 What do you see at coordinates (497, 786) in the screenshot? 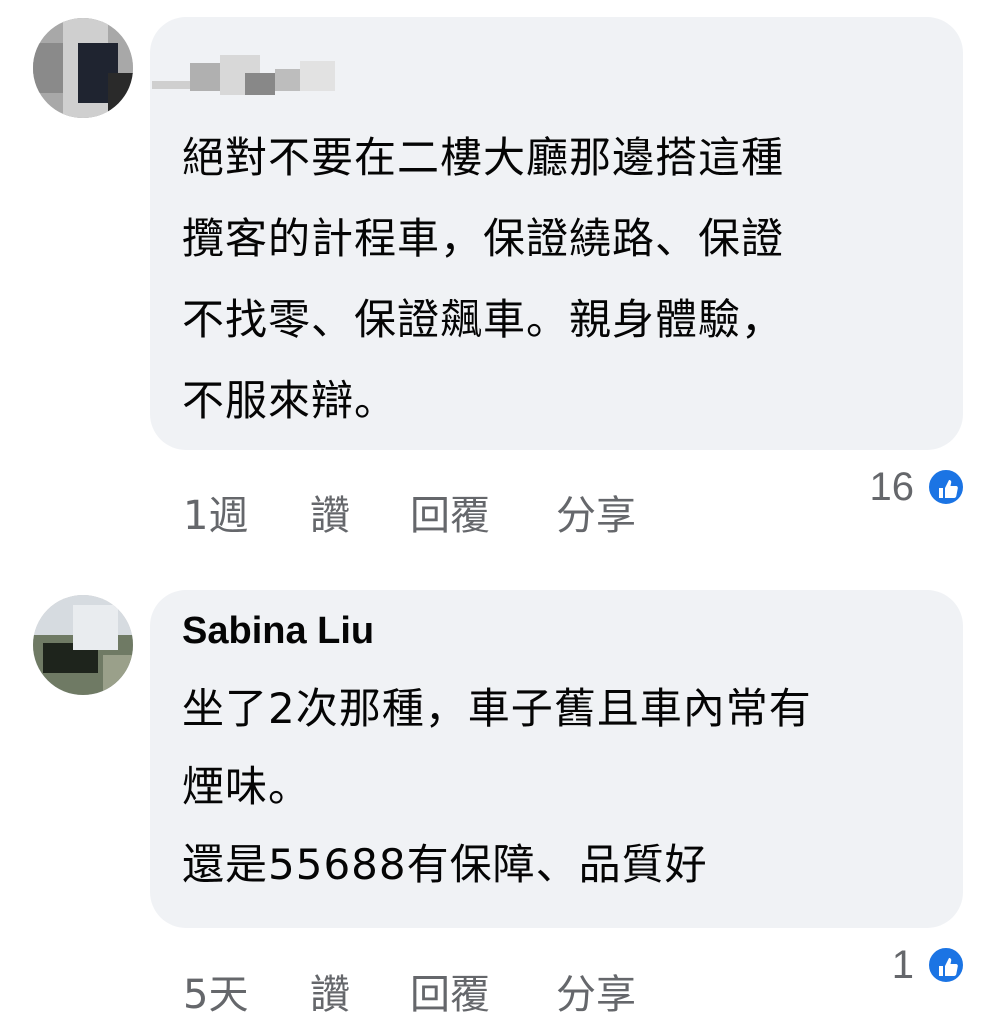
I see `comment-text: 坐了2次那種，車子舊且車內常有 煙味。 還是55688有保障、品質好` at bounding box center [497, 786].